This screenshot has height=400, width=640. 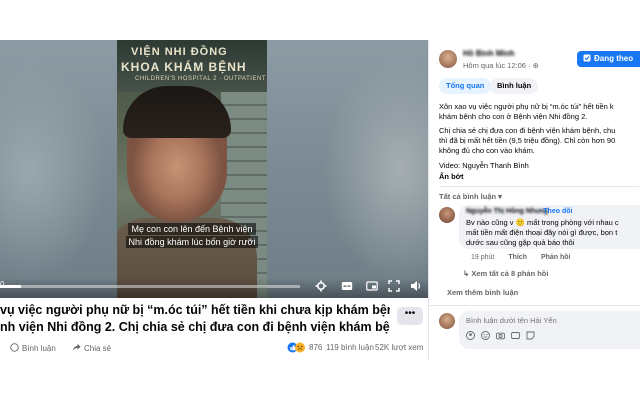 I want to click on current-user-avatar, so click(x=447, y=321).